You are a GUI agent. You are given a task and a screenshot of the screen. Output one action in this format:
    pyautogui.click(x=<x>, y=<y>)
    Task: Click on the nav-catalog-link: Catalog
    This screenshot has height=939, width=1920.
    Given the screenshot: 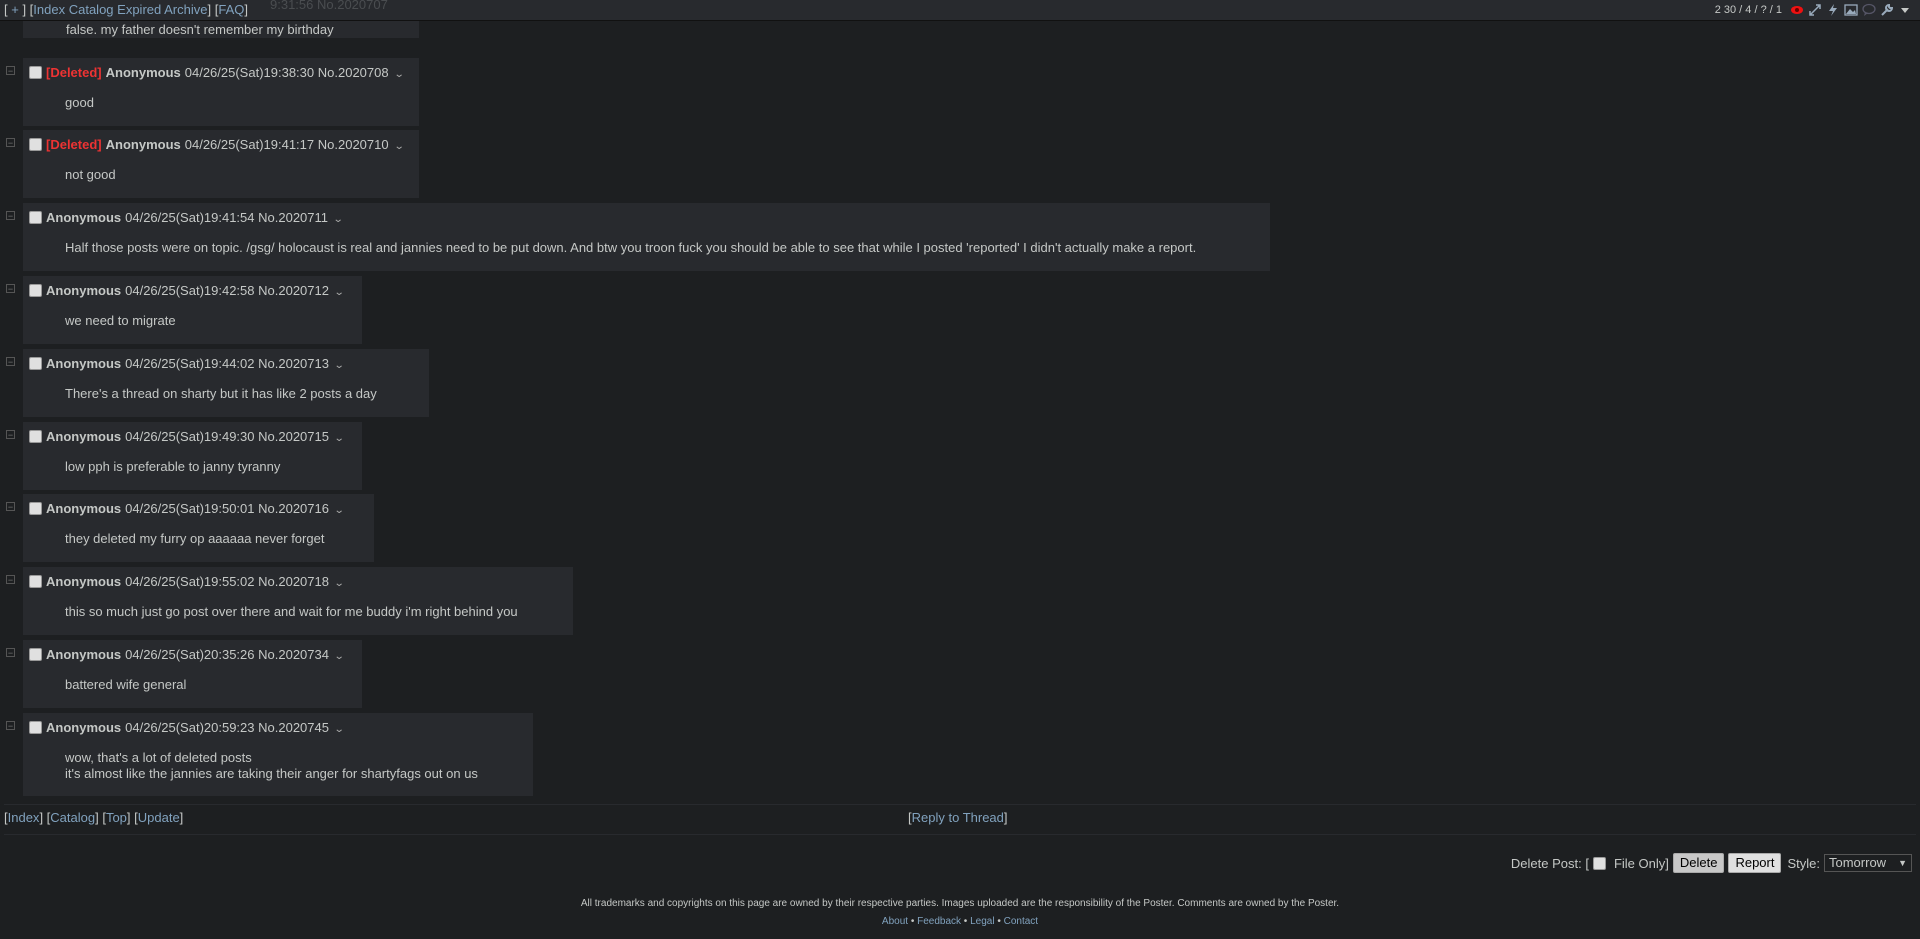 What is the action you would take?
    pyautogui.click(x=91, y=9)
    